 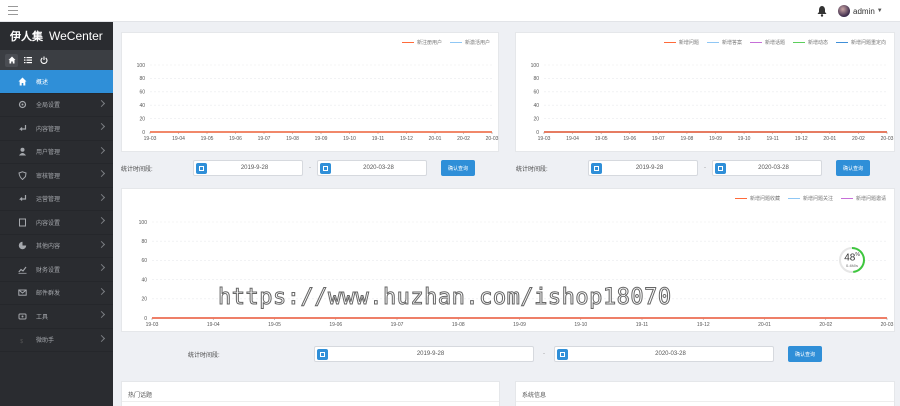 What do you see at coordinates (56, 129) in the screenshot?
I see `sidebar-item: 内容管理` at bounding box center [56, 129].